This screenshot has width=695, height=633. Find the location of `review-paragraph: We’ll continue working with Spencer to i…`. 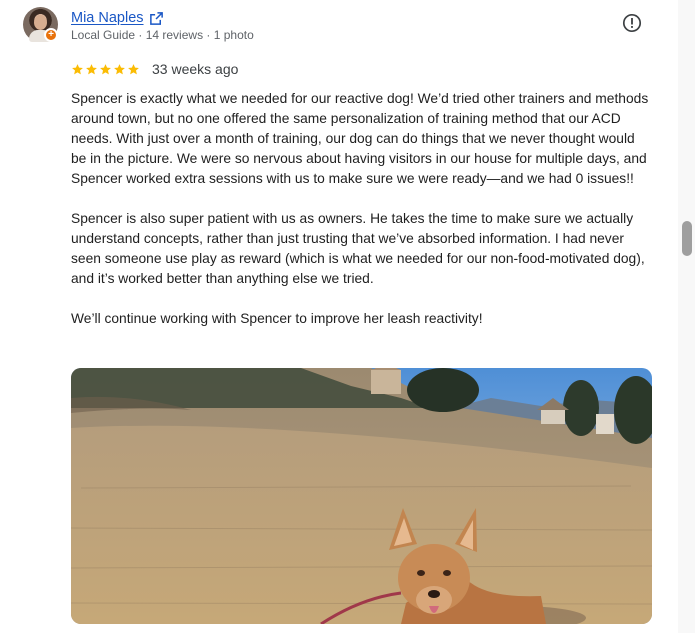

review-paragraph: We’ll continue working with Spencer to i… is located at coordinates (277, 318).